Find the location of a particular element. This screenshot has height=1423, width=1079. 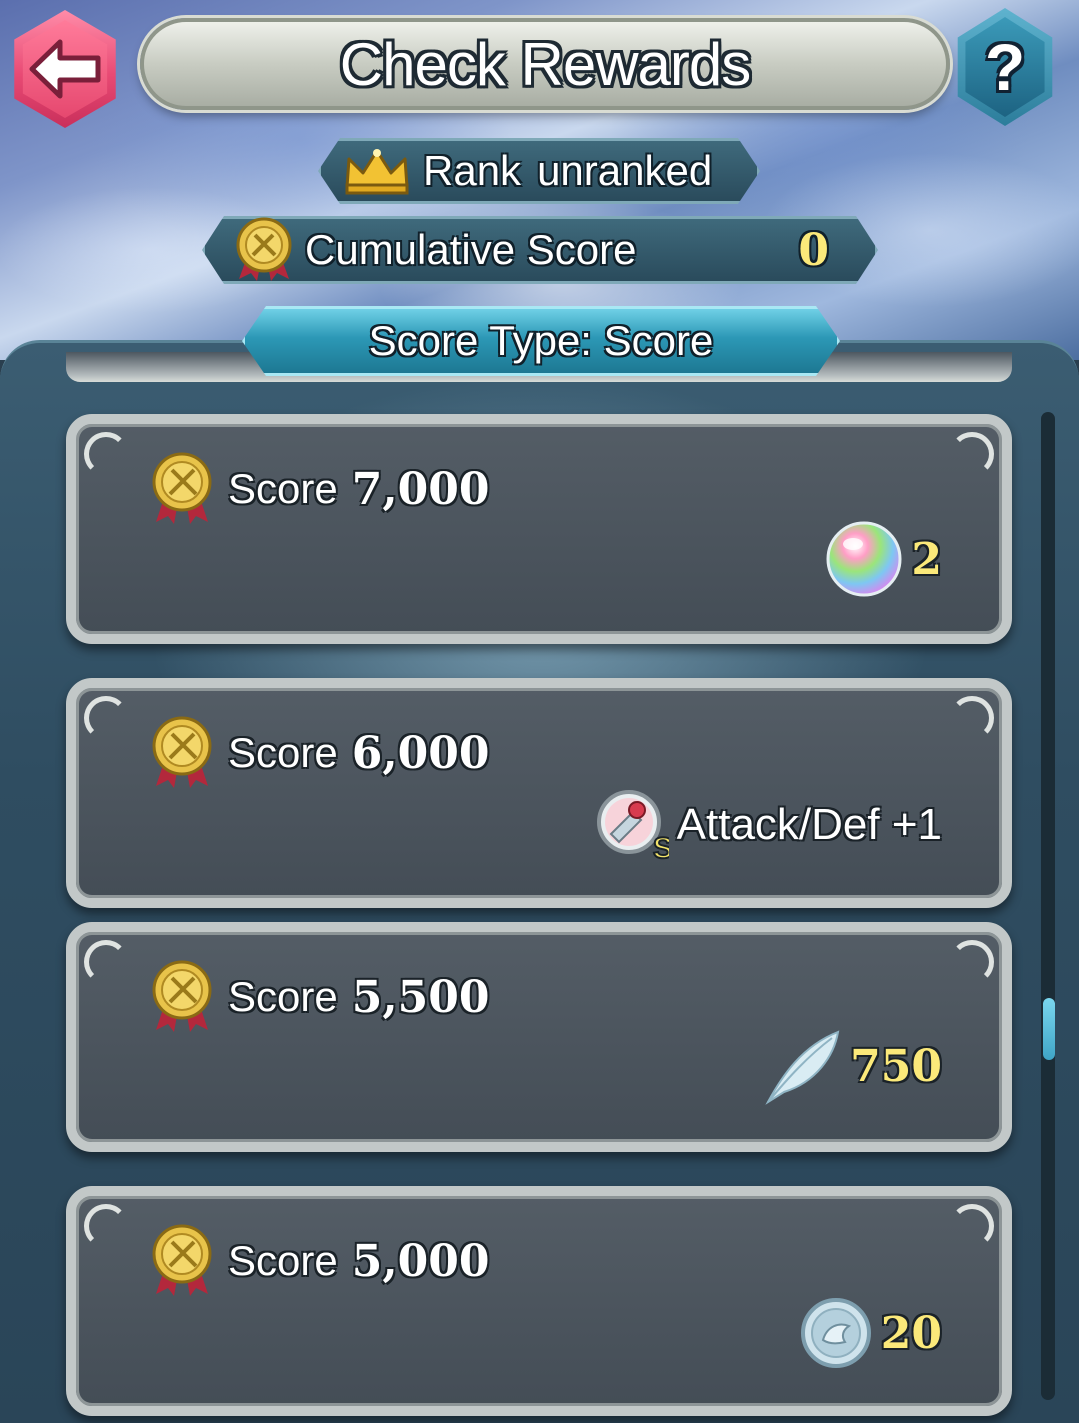

cumulative-score-label: Cumulative Score is located at coordinates (471, 249).